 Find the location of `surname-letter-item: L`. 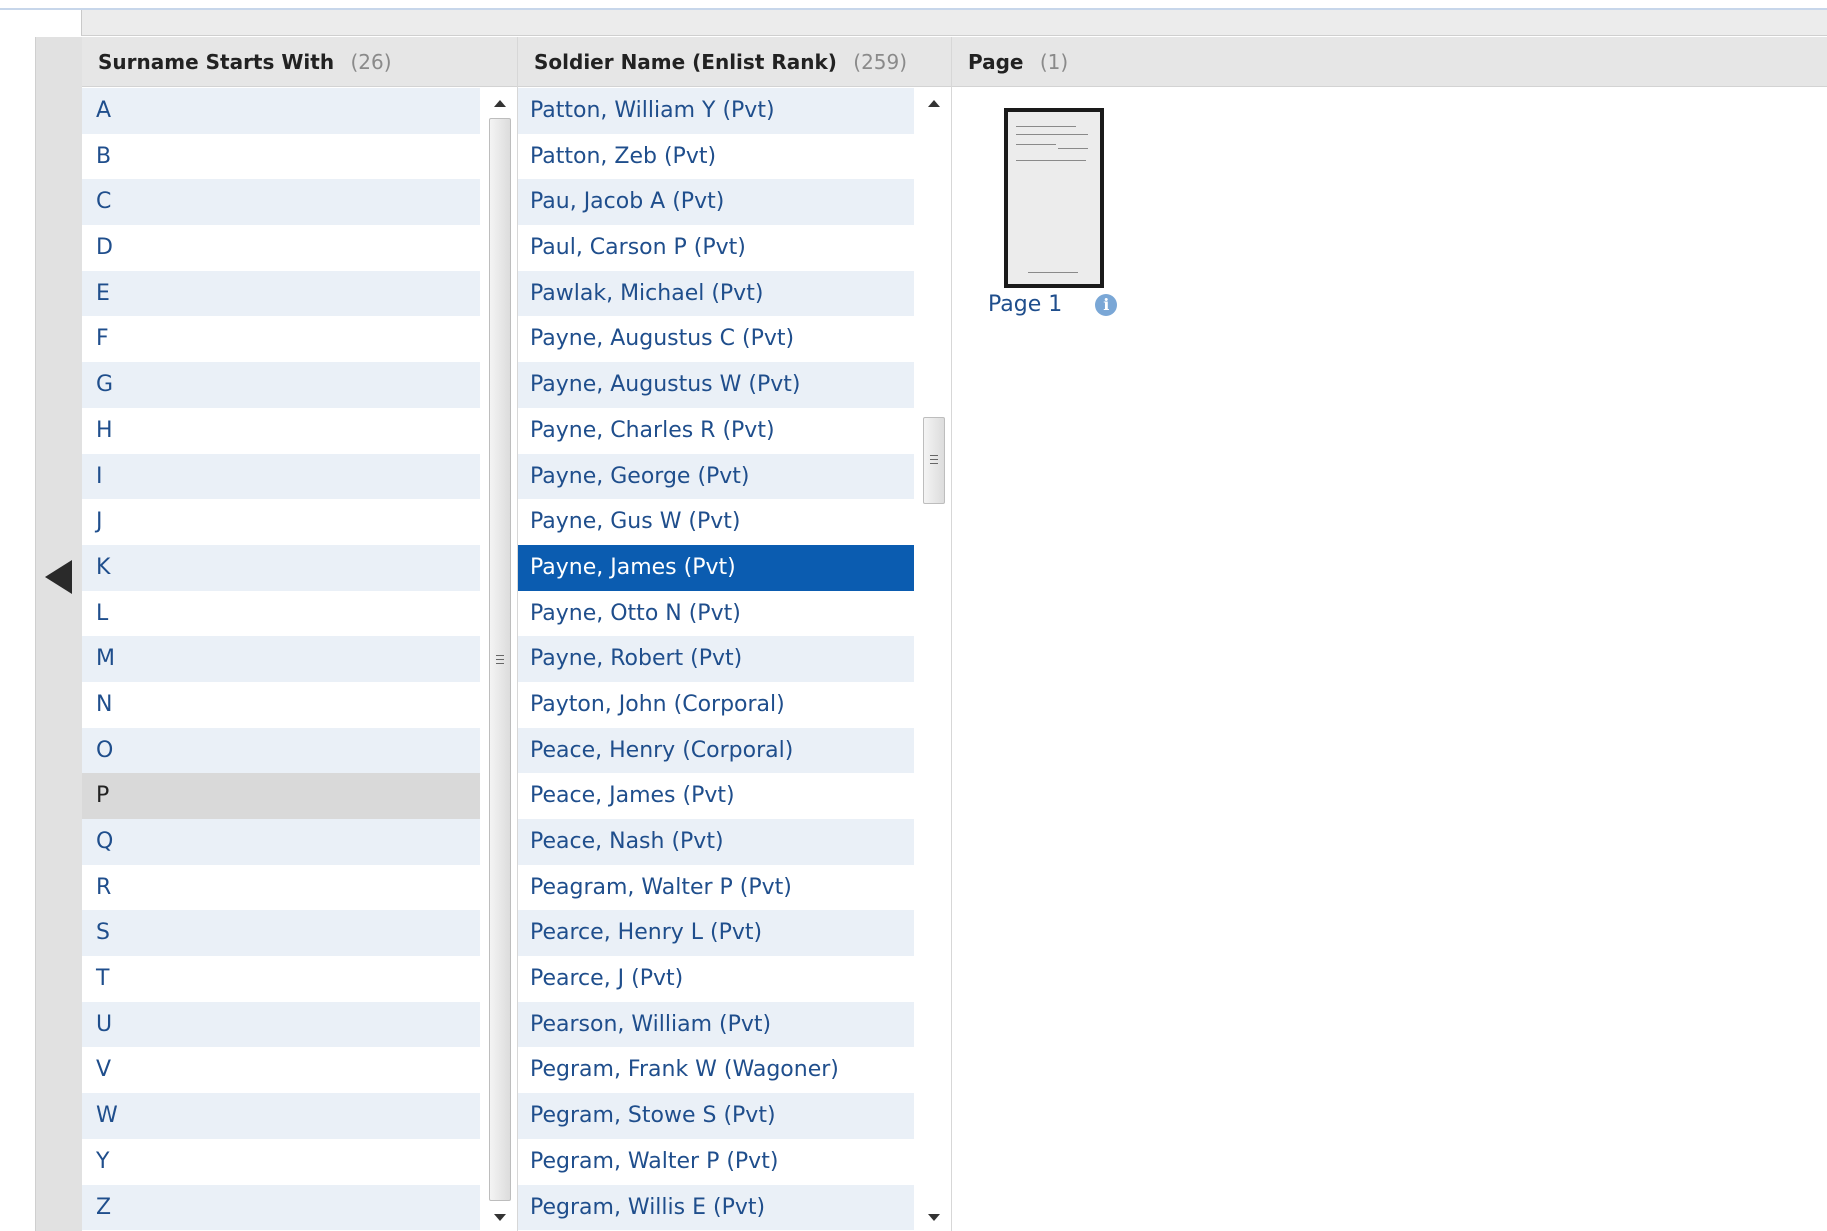

surname-letter-item: L is located at coordinates (281, 613).